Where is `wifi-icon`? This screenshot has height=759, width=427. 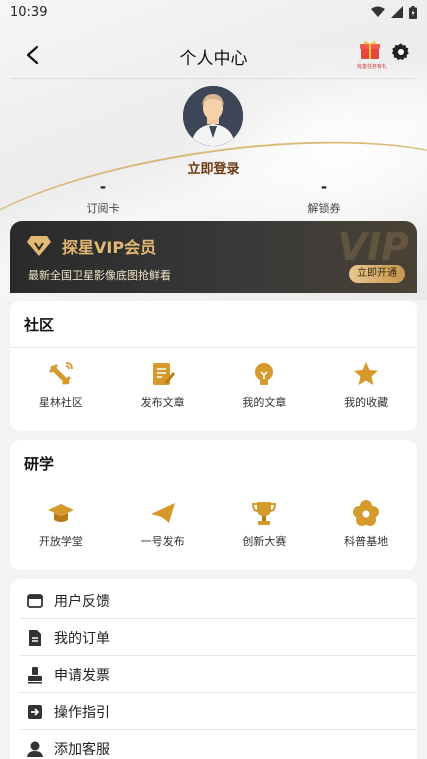 wifi-icon is located at coordinates (378, 11).